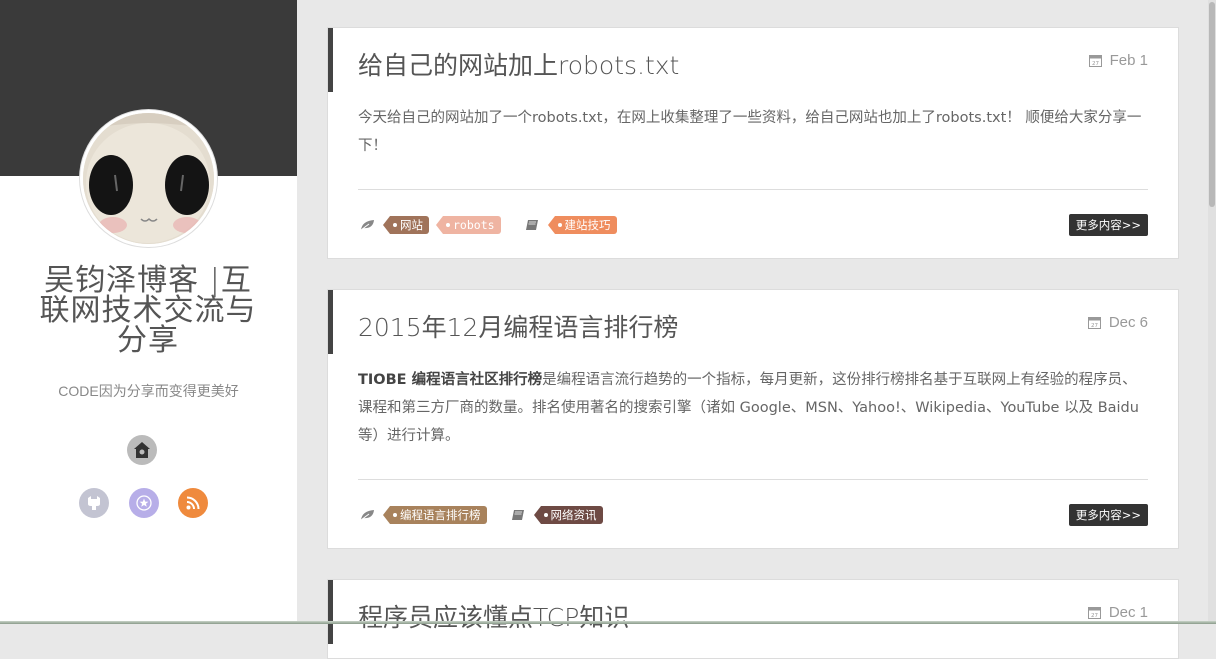 The image size is (1216, 659). I want to click on rss-button, so click(193, 503).